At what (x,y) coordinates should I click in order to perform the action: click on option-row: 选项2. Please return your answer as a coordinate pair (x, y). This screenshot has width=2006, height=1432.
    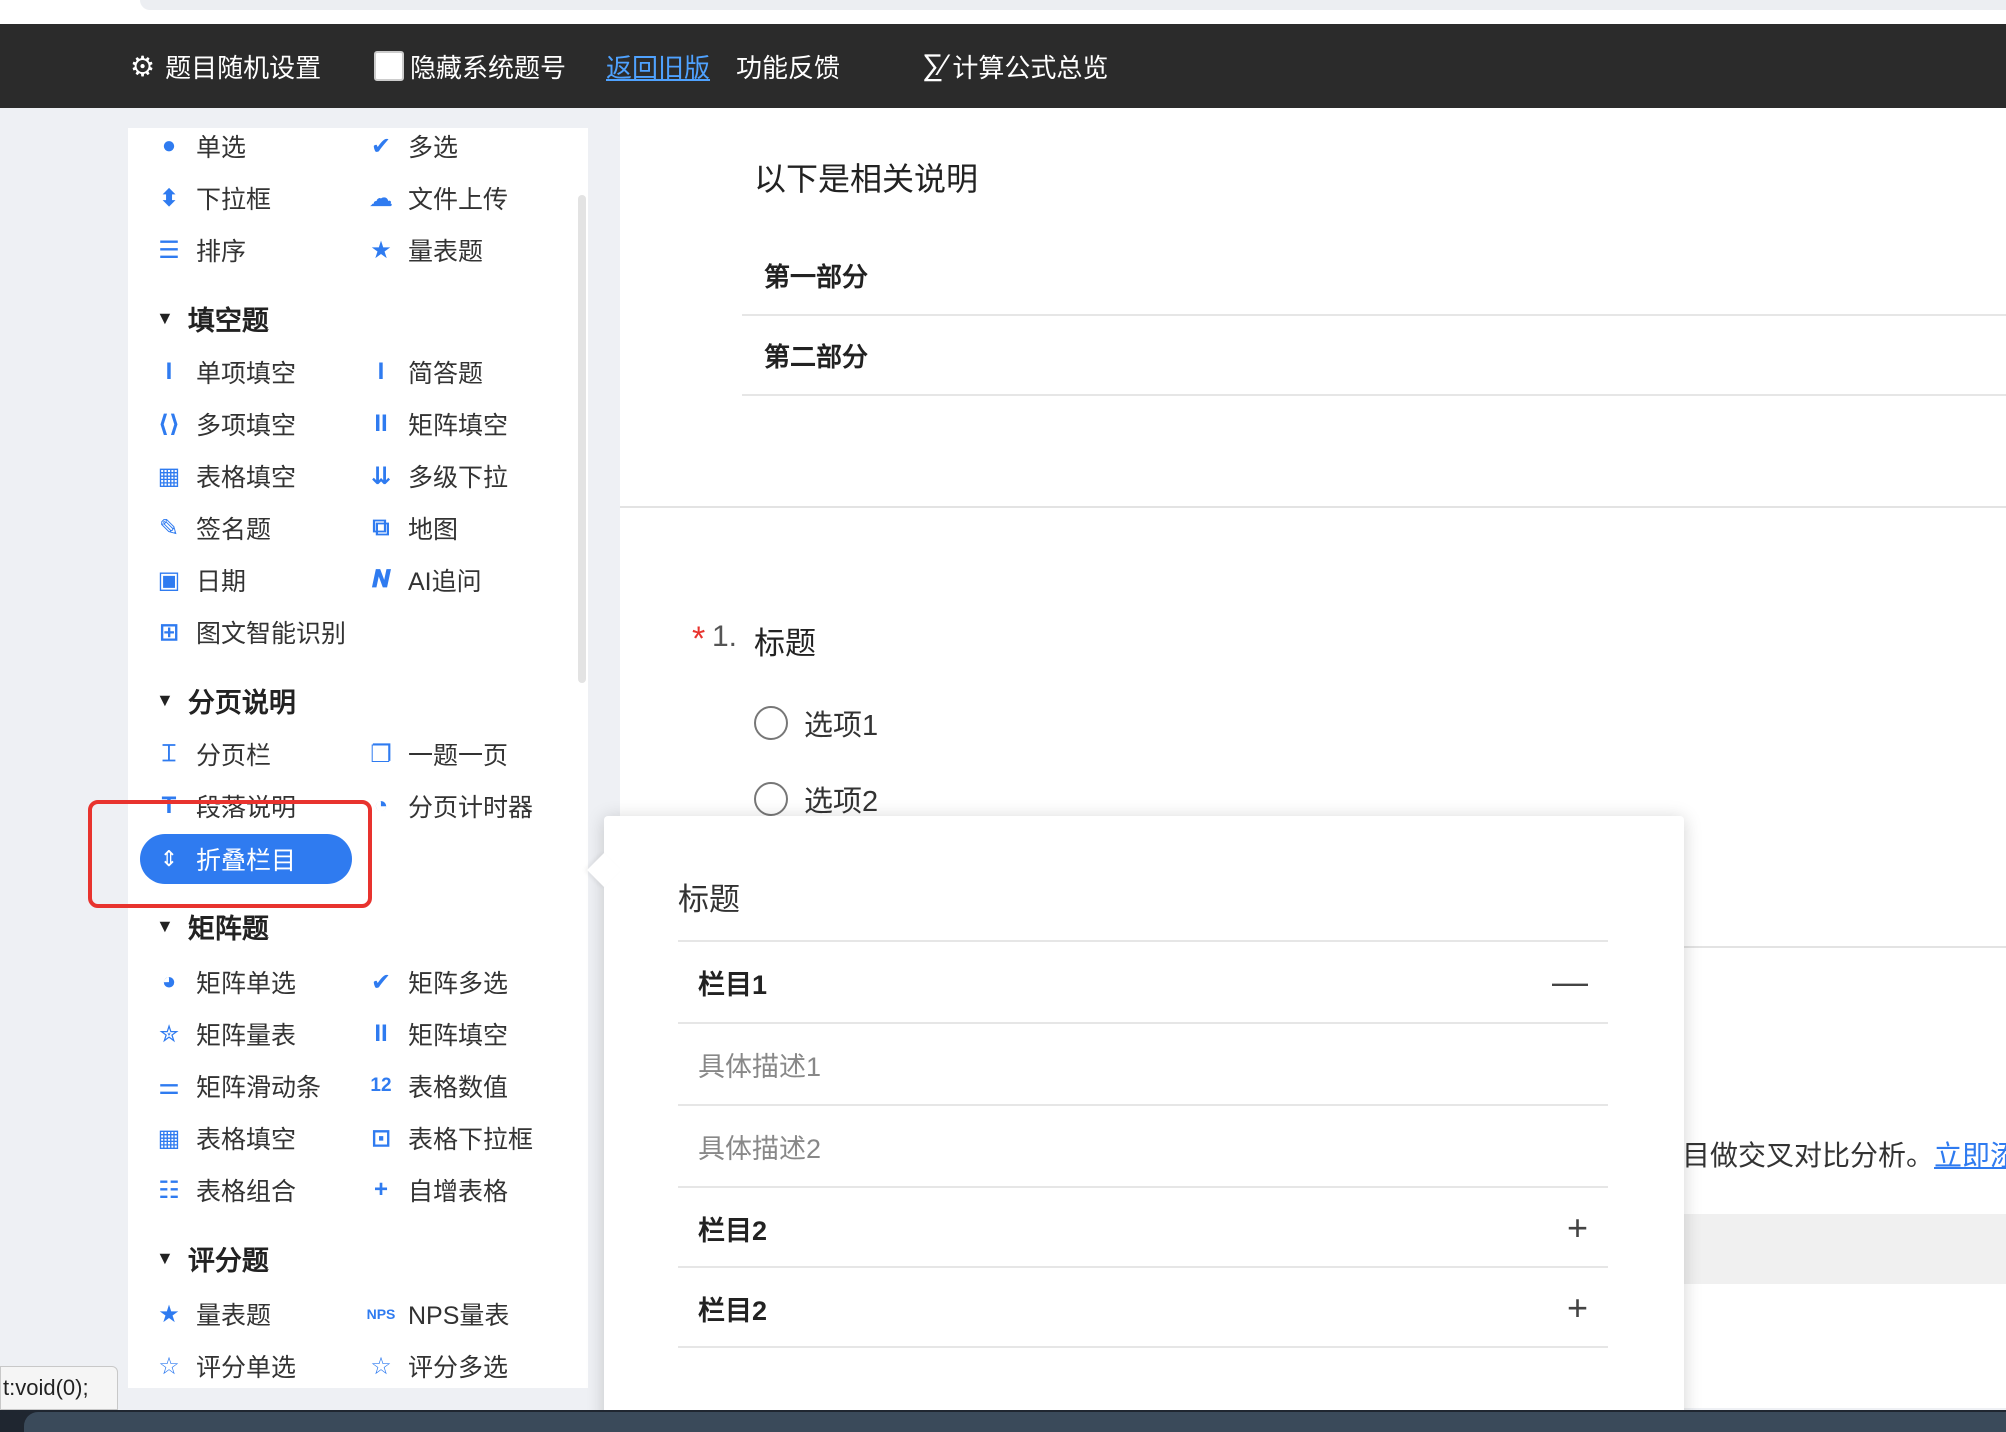
    Looking at the image, I should click on (816, 799).